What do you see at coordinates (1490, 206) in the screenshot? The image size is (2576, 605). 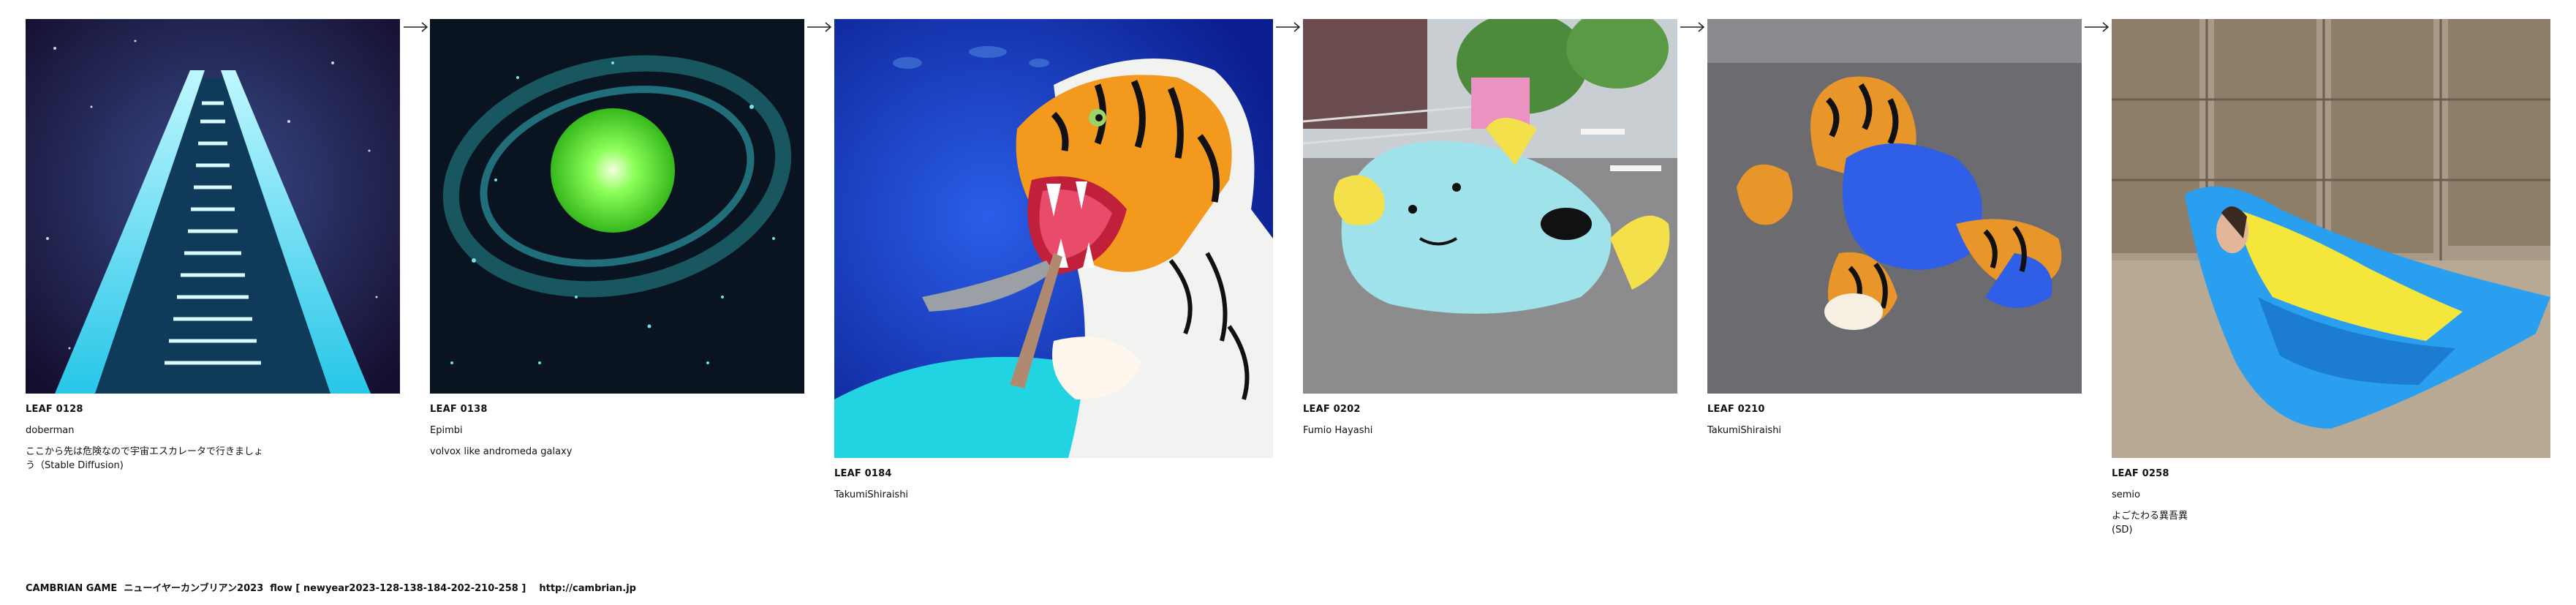 I see `leaf-image-plush-fish` at bounding box center [1490, 206].